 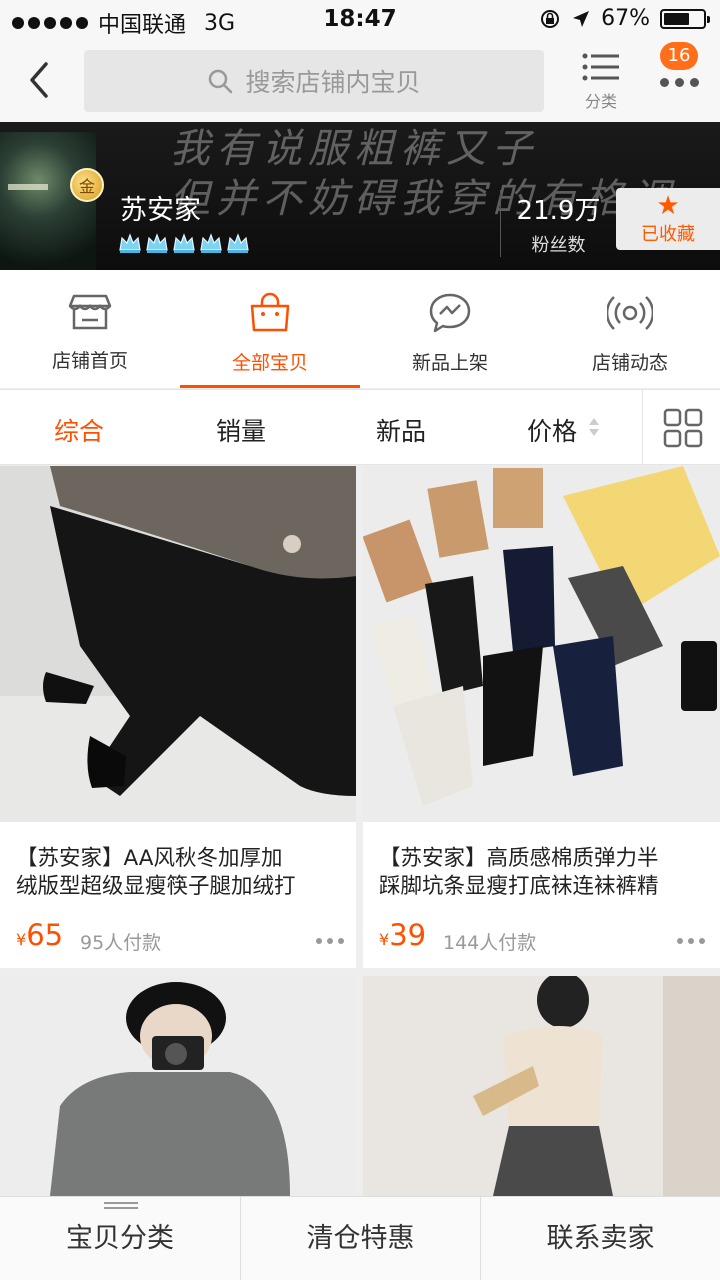 I want to click on battery-percent: 67%, so click(x=625, y=18).